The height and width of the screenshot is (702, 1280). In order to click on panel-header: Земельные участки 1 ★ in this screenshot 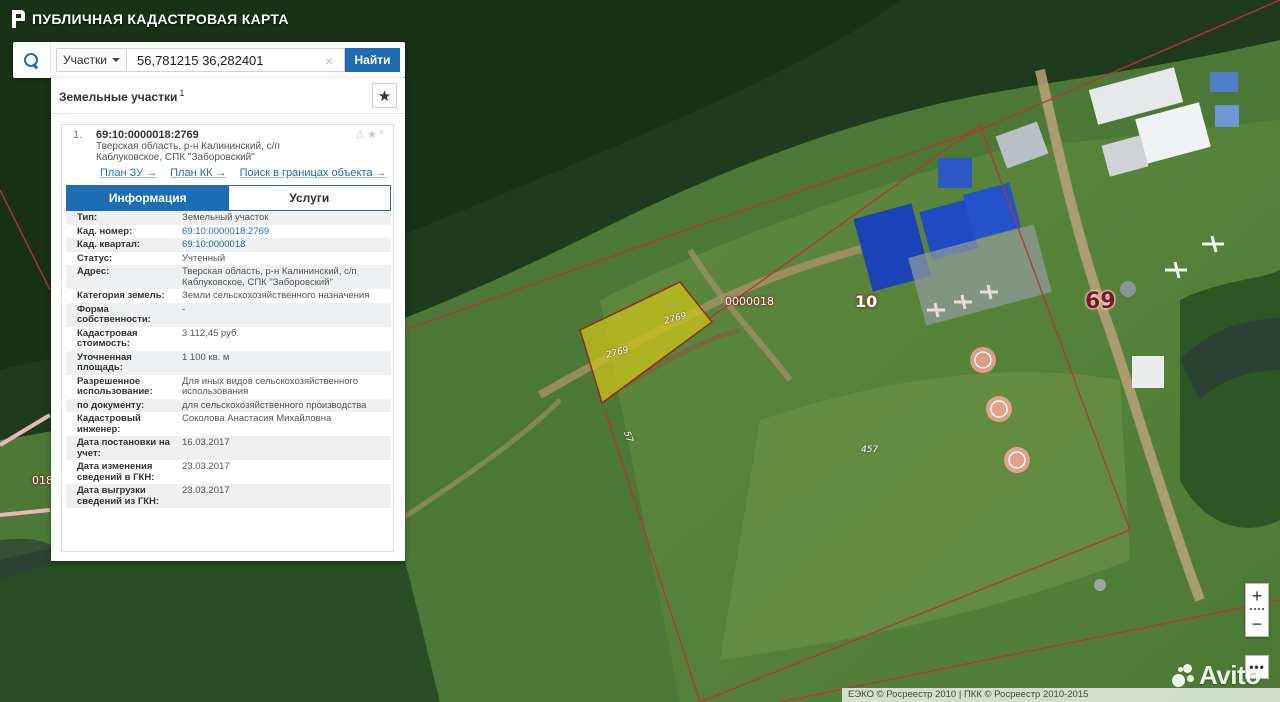, I will do `click(228, 96)`.